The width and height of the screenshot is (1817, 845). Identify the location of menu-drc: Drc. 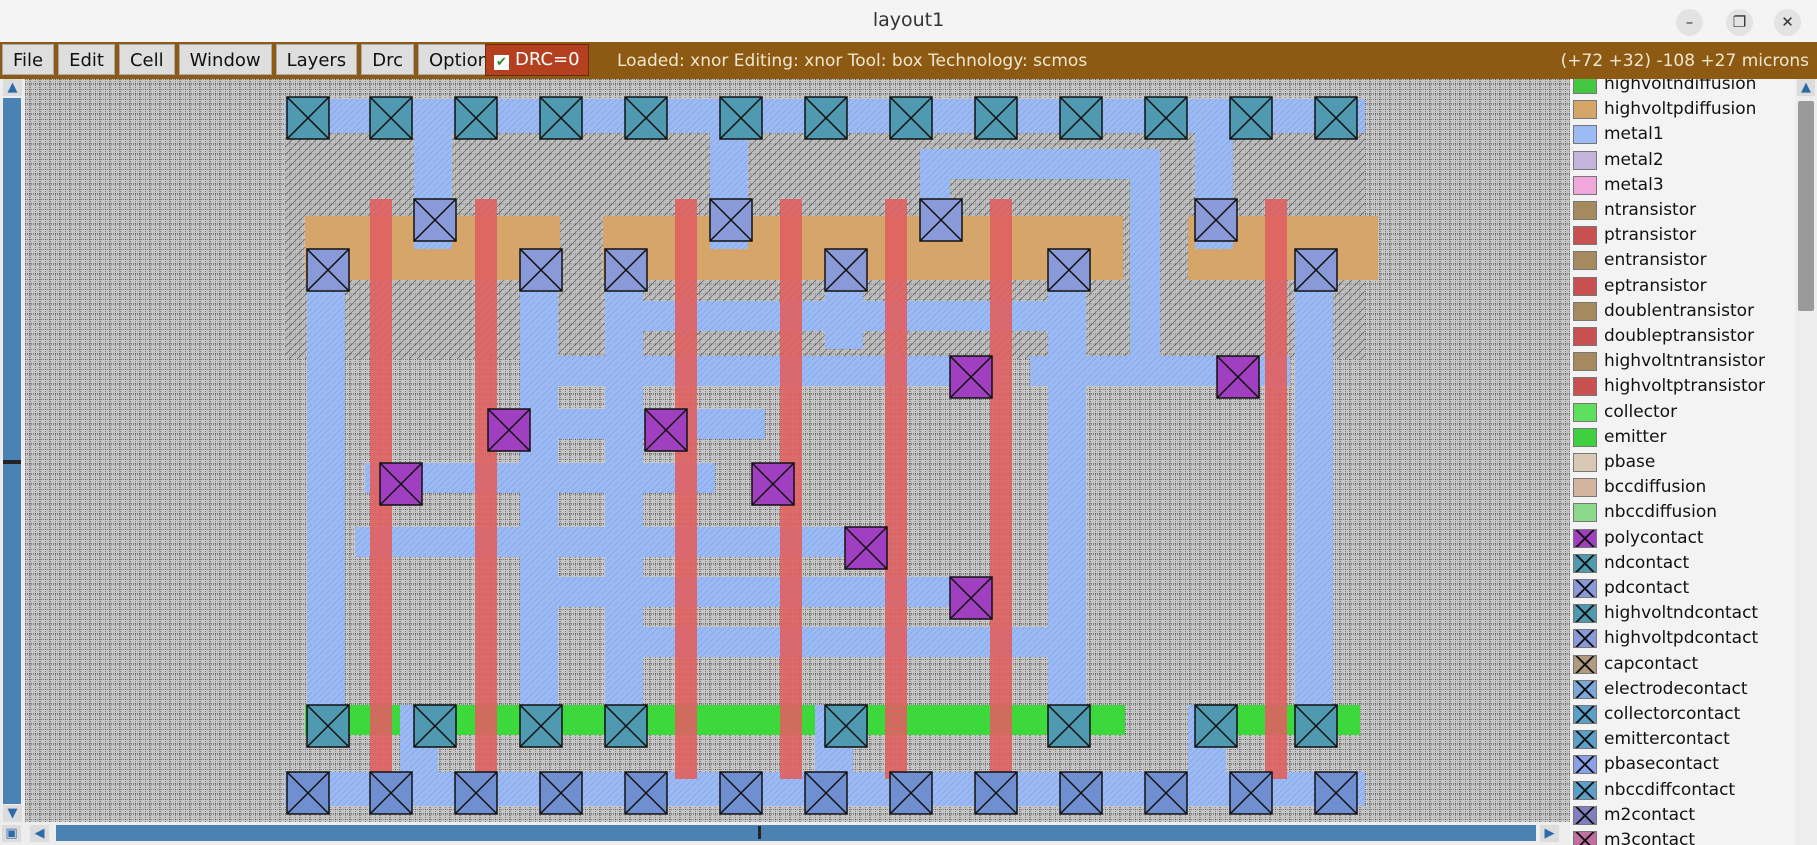
(387, 59).